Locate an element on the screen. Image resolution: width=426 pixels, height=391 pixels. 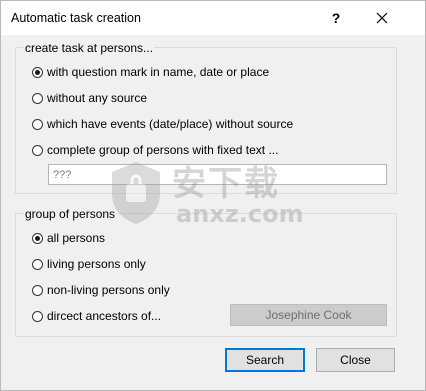
title-bar: Automatic task creation ? is located at coordinates (213, 18).